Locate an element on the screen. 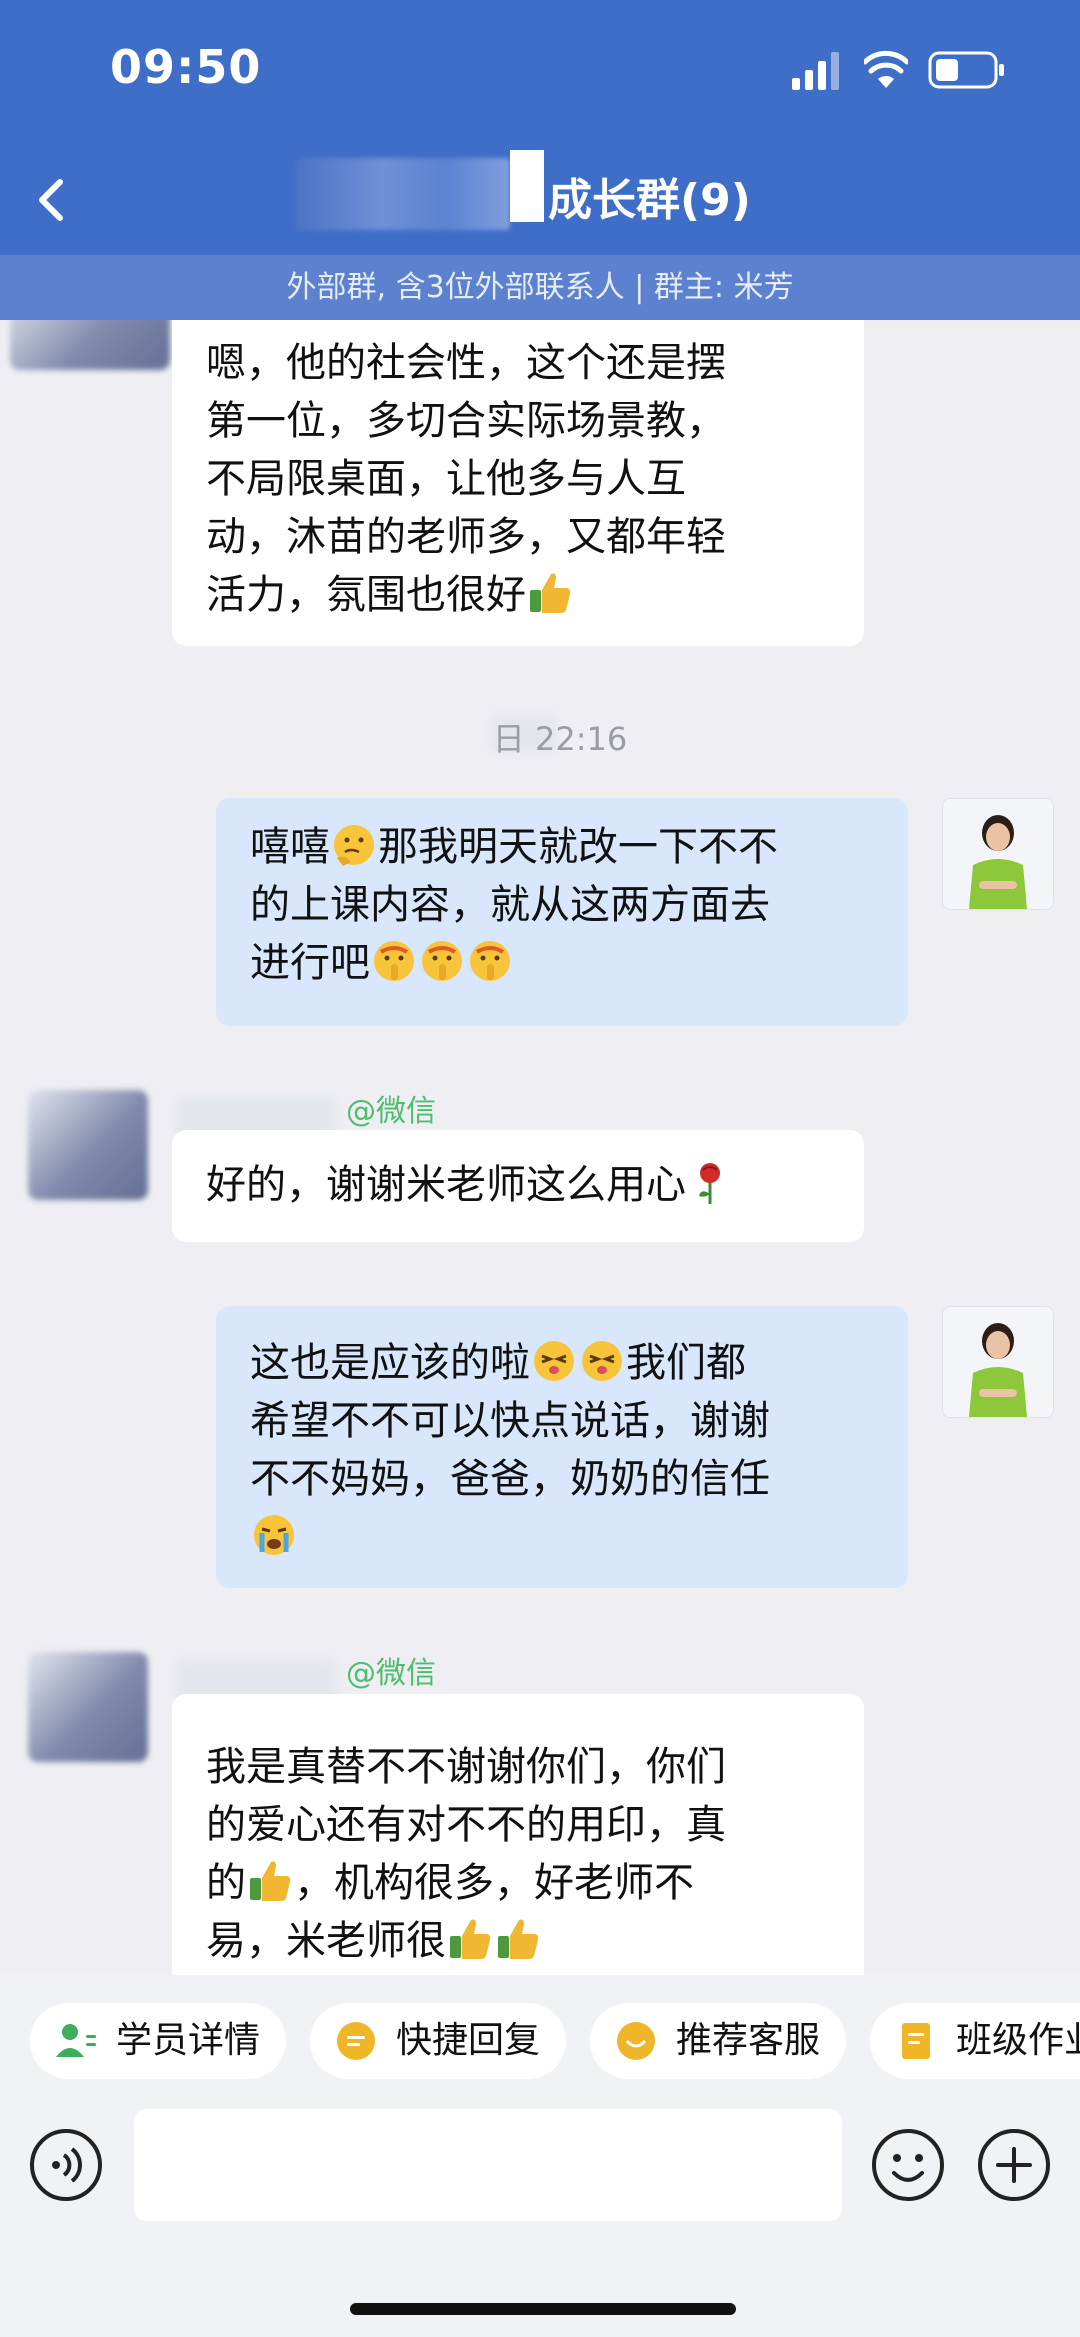 The image size is (1080, 2337). chat-header: 成长群(9) is located at coordinates (540, 202).